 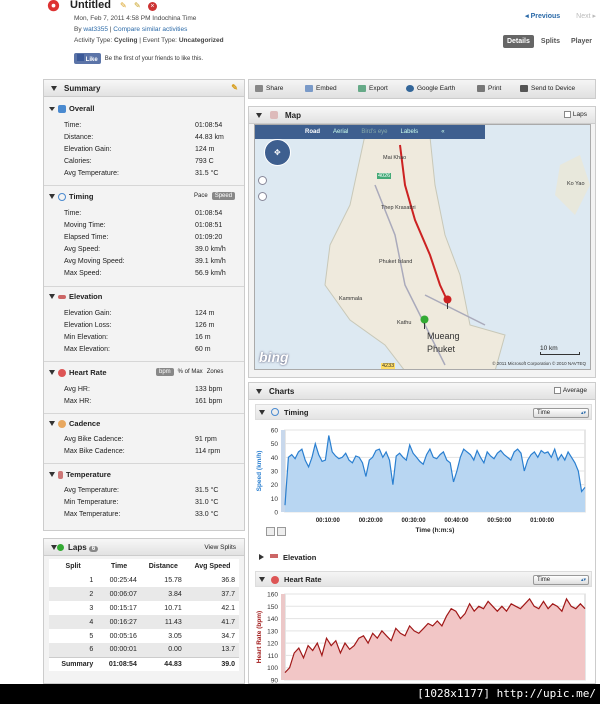 What do you see at coordinates (87, 58) in the screenshot?
I see `like-button: Like` at bounding box center [87, 58].